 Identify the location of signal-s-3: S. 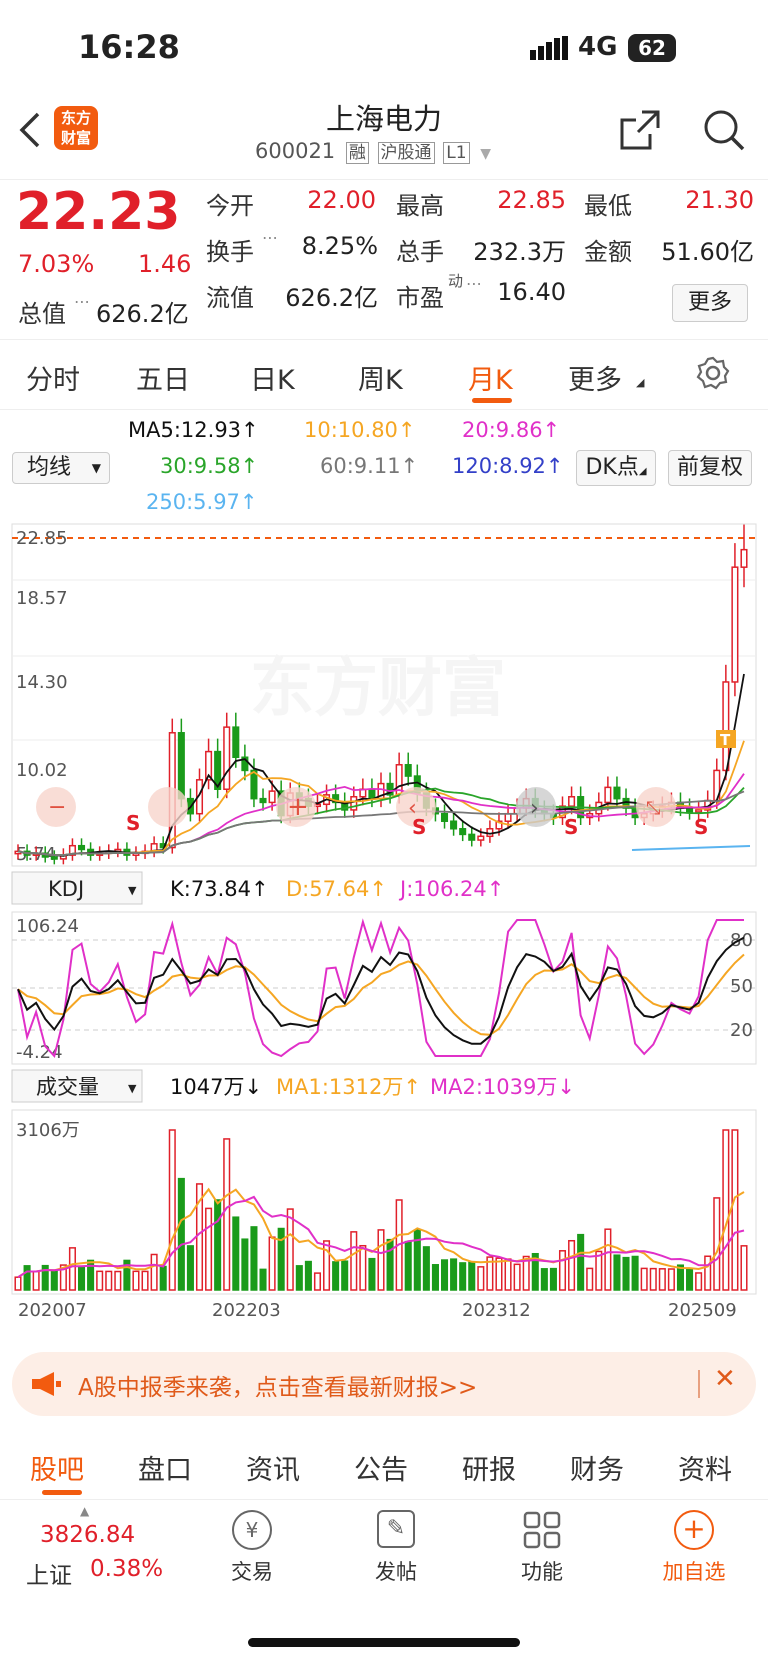
(571, 827).